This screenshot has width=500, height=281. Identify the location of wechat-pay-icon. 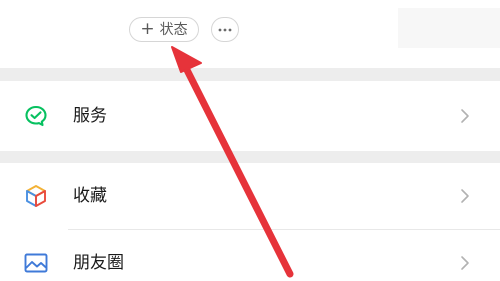
(36, 116).